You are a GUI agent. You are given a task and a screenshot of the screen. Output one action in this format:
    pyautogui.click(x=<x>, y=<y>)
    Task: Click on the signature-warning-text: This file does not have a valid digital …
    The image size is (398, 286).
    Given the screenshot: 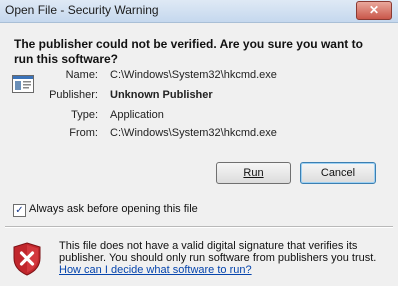 What is the action you would take?
    pyautogui.click(x=218, y=252)
    